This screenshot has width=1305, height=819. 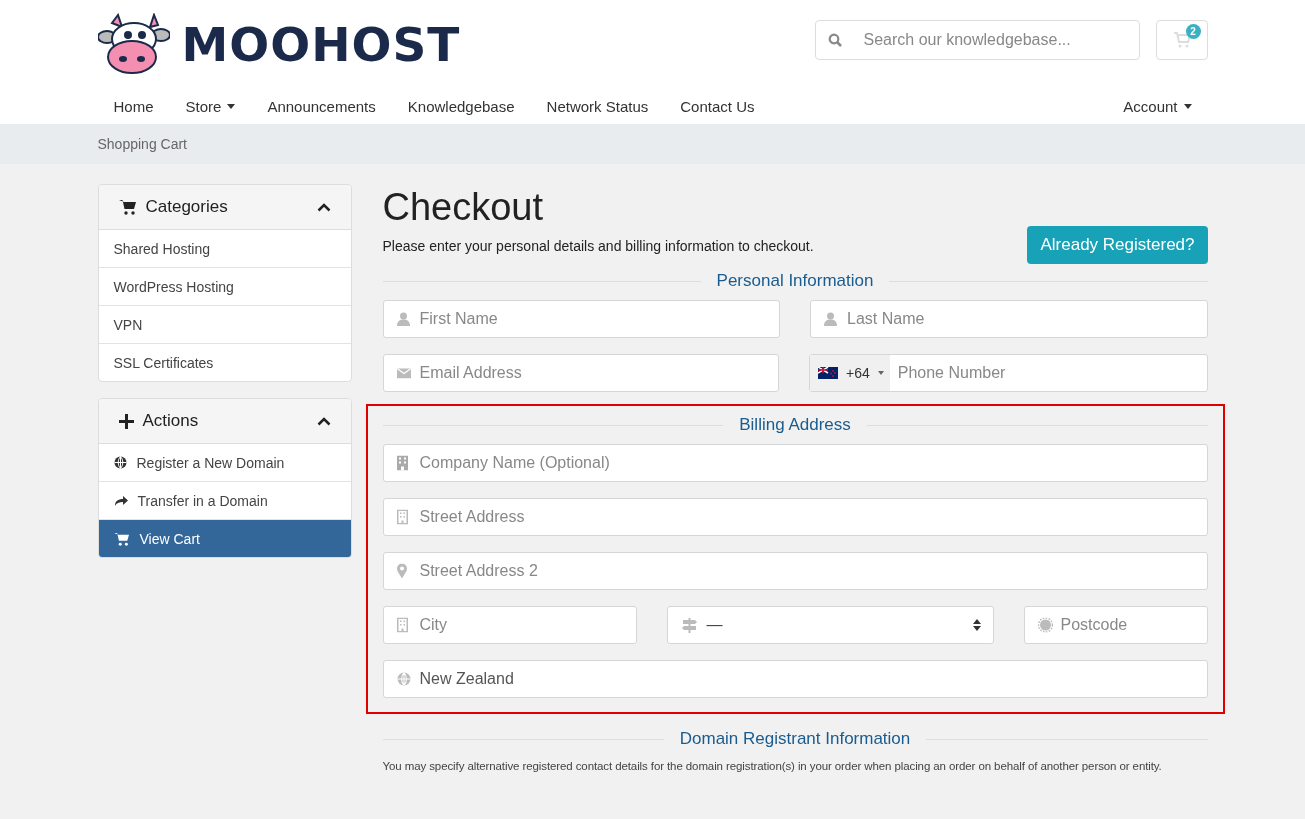 What do you see at coordinates (224, 421) in the screenshot?
I see `panel-header: Actions` at bounding box center [224, 421].